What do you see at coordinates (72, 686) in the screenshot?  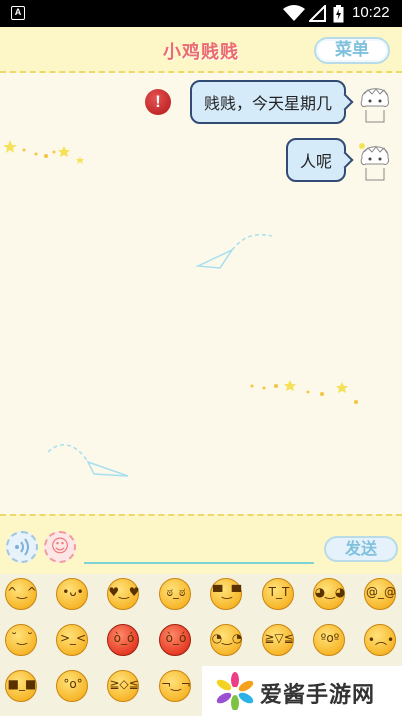 I see `emoji-shocked-icon: °o°` at bounding box center [72, 686].